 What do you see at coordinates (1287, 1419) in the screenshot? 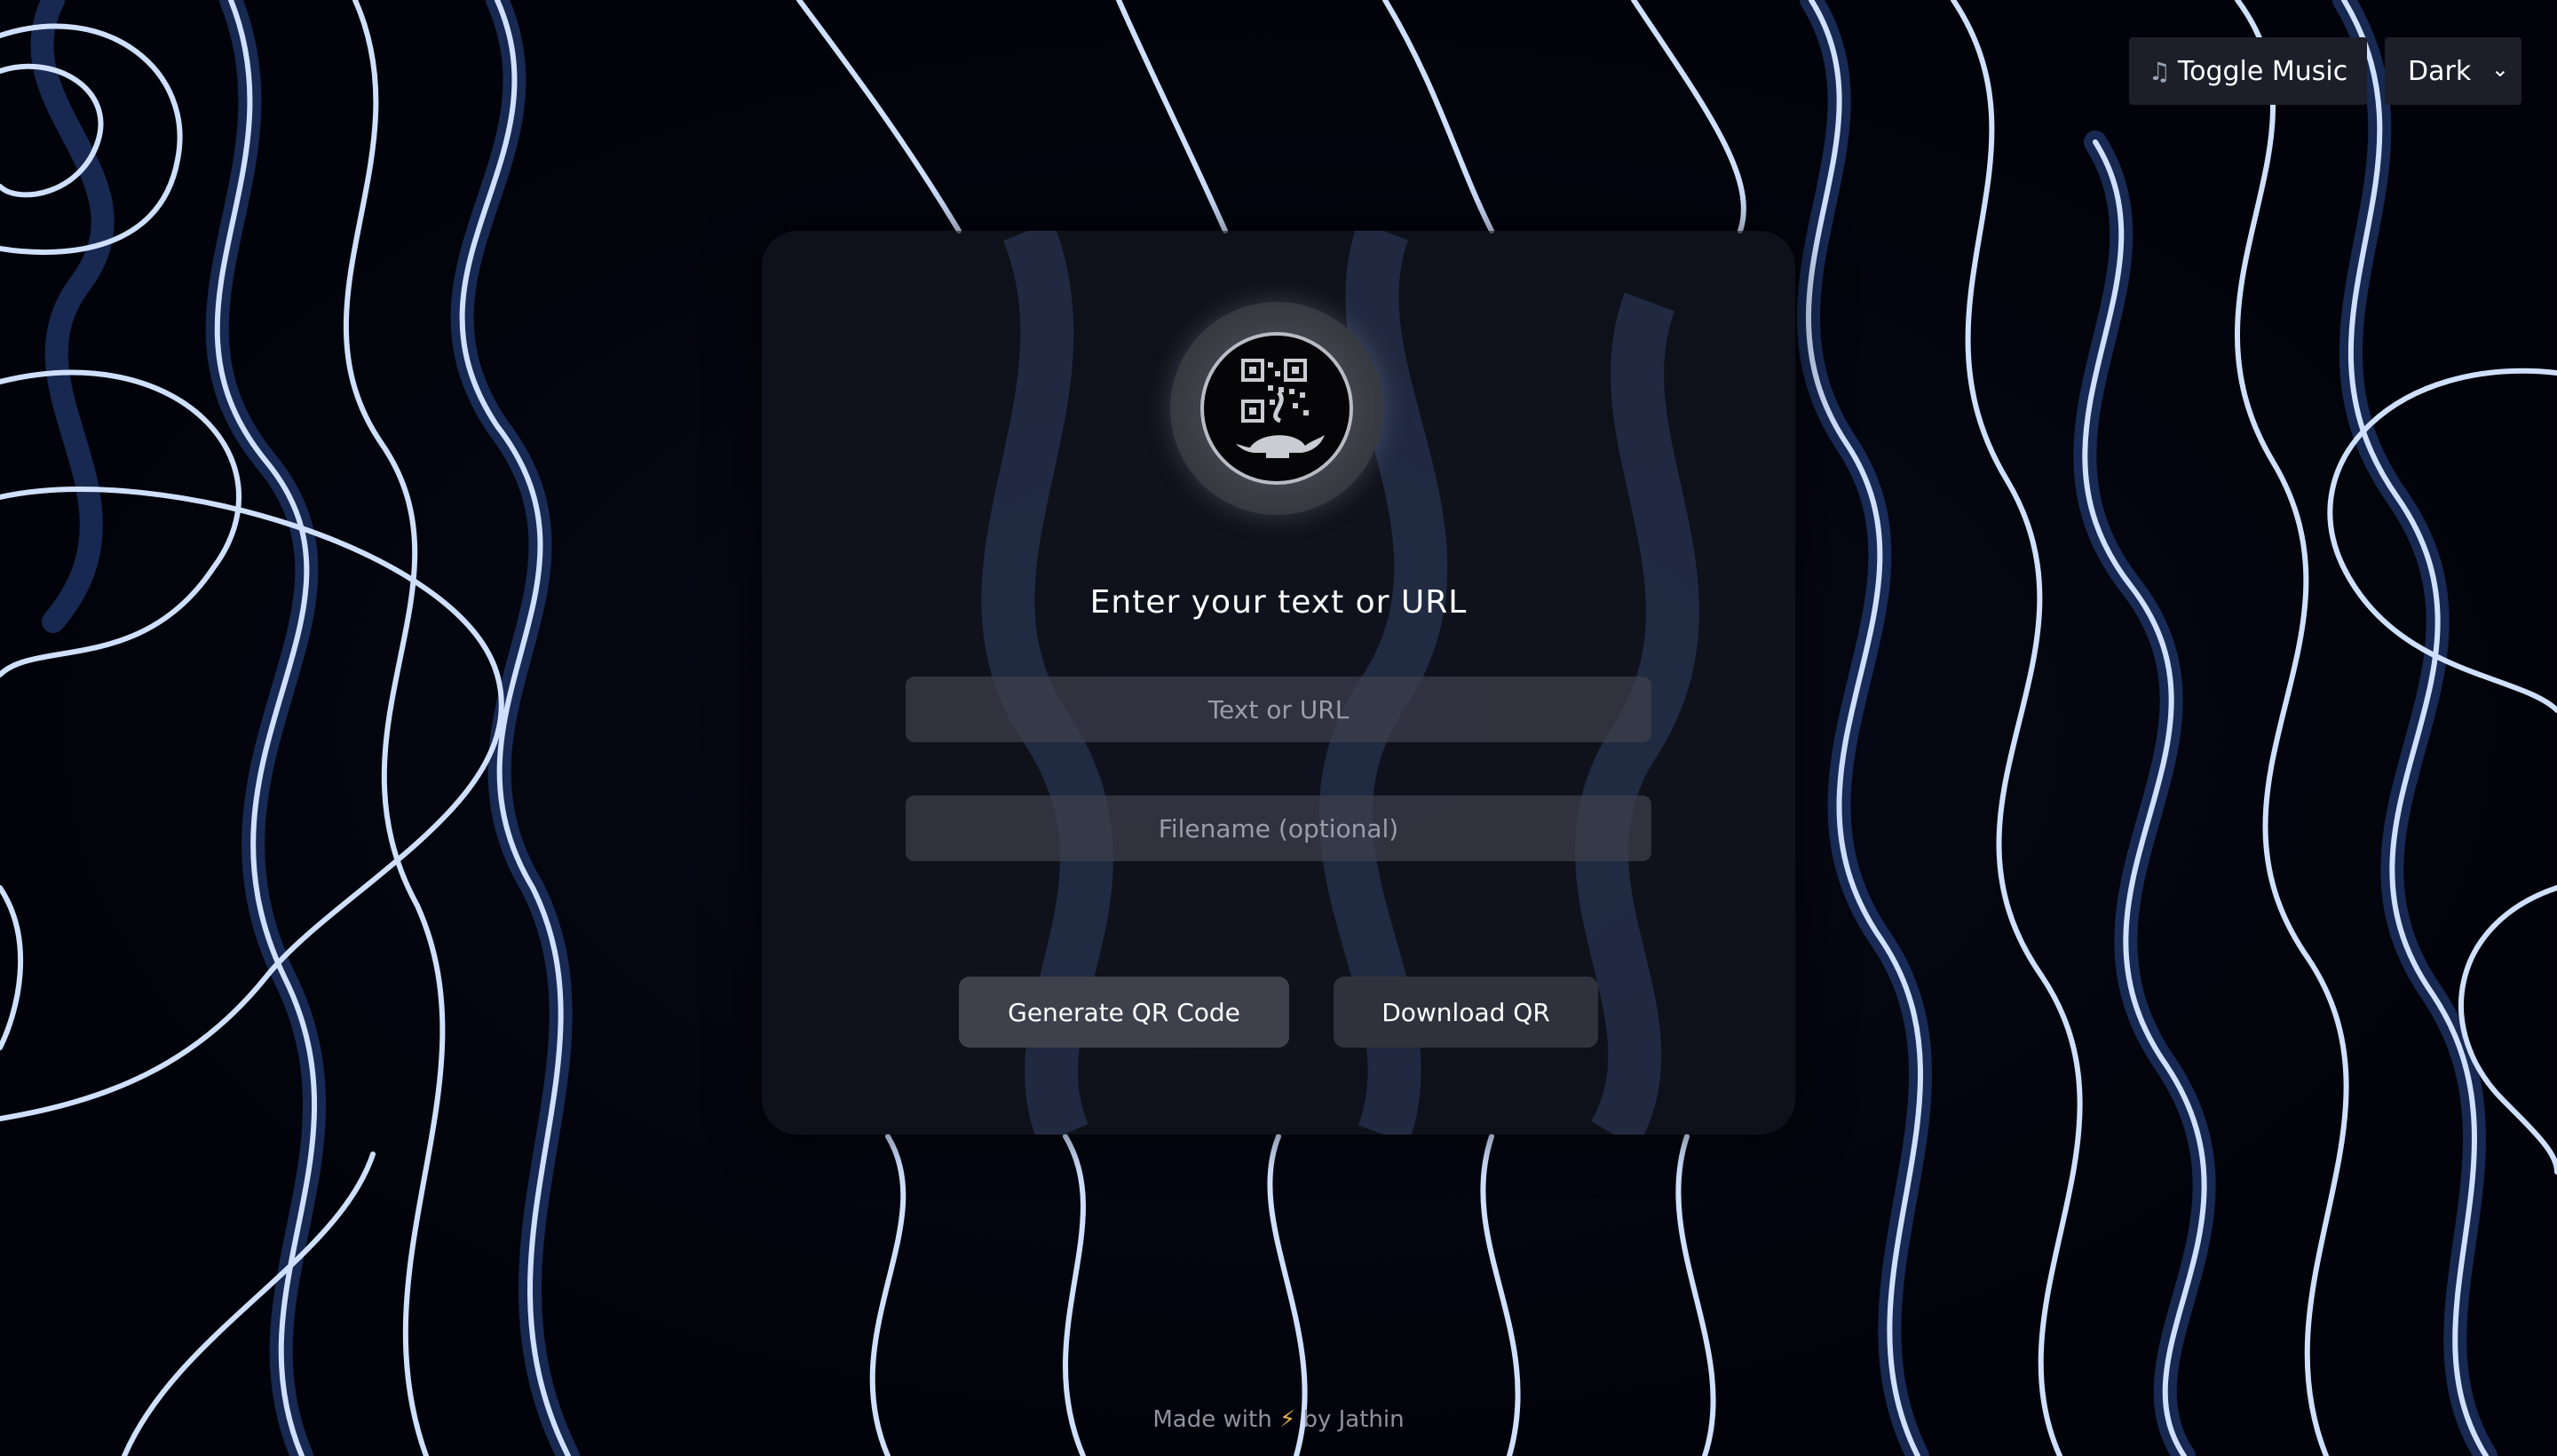
I see `lightning-bolt-icon: ⚡` at bounding box center [1287, 1419].